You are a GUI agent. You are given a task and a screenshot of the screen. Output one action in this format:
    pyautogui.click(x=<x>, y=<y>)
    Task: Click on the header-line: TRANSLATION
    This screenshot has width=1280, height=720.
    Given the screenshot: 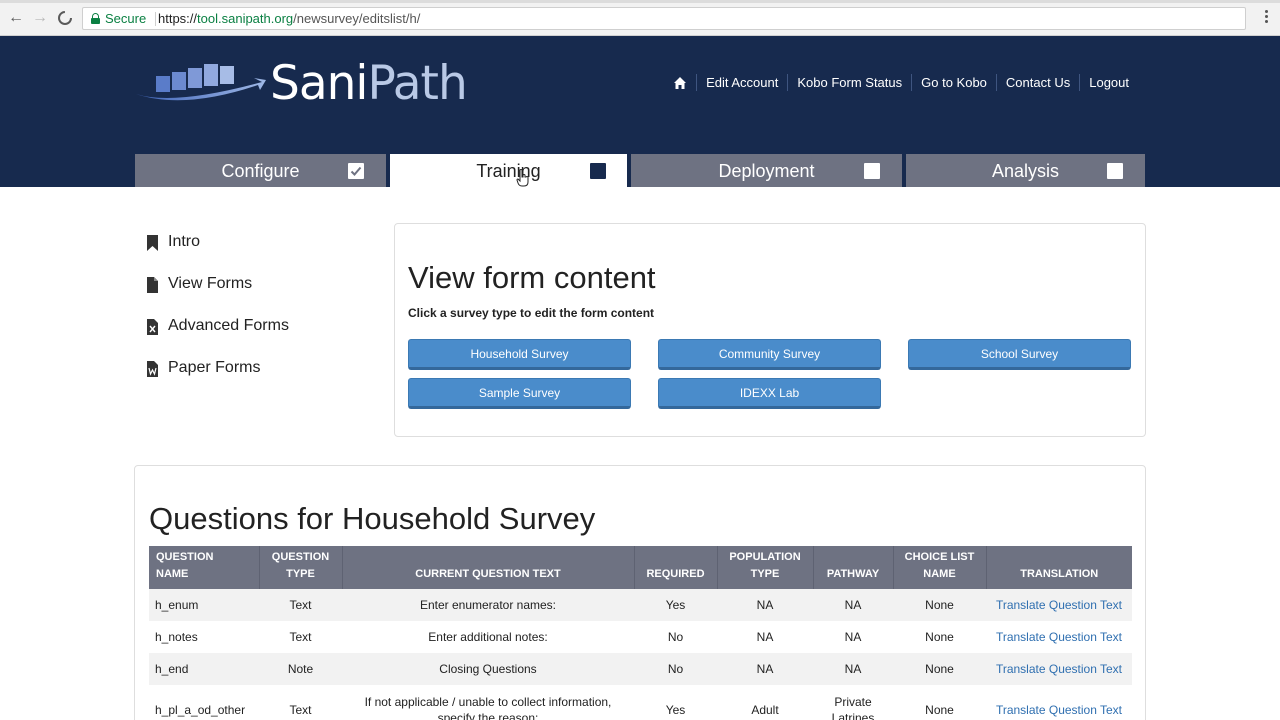 What is the action you would take?
    pyautogui.click(x=1059, y=574)
    